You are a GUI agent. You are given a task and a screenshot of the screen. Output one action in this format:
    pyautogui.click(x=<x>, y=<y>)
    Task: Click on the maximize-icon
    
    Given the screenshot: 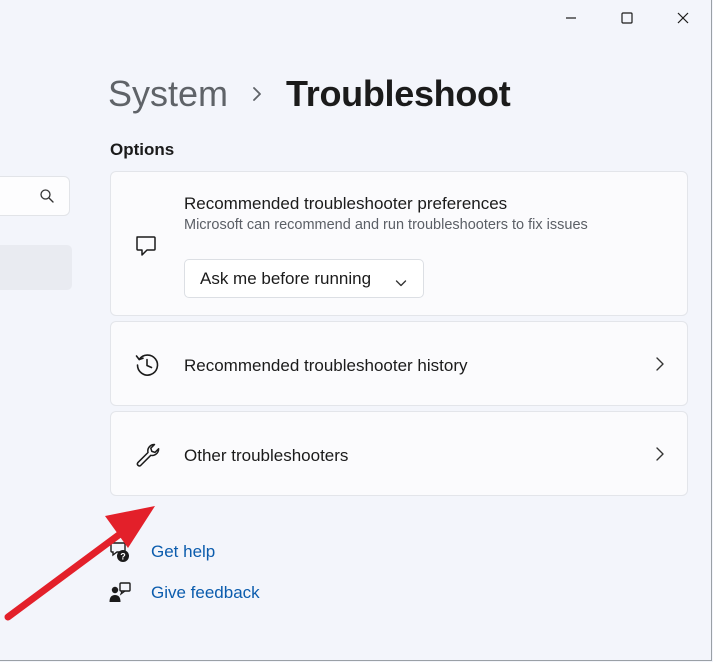 What is the action you would take?
    pyautogui.click(x=627, y=18)
    